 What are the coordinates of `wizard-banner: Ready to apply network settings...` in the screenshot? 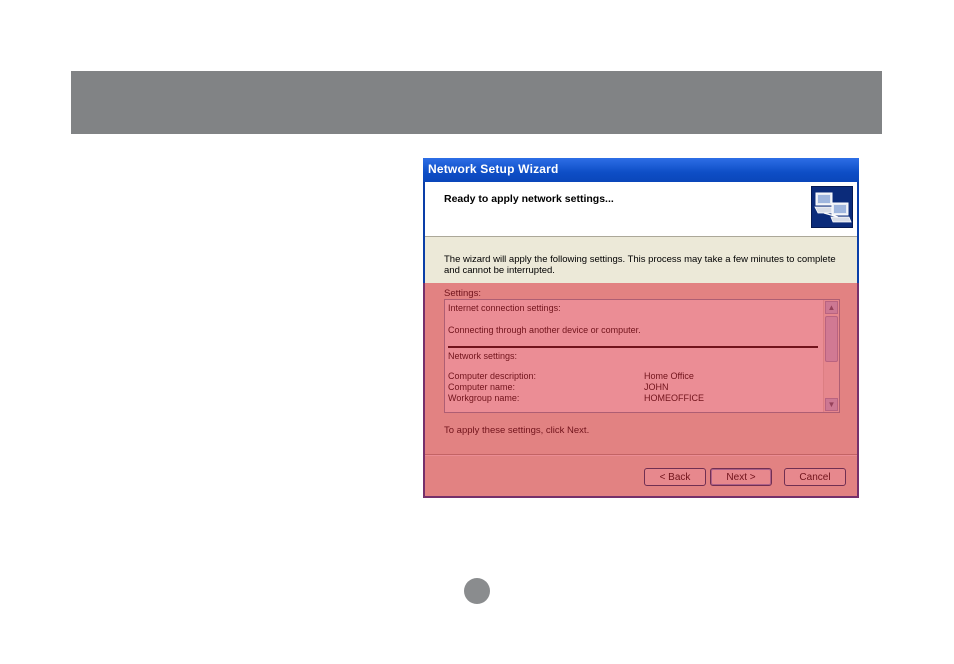 It's located at (641, 209).